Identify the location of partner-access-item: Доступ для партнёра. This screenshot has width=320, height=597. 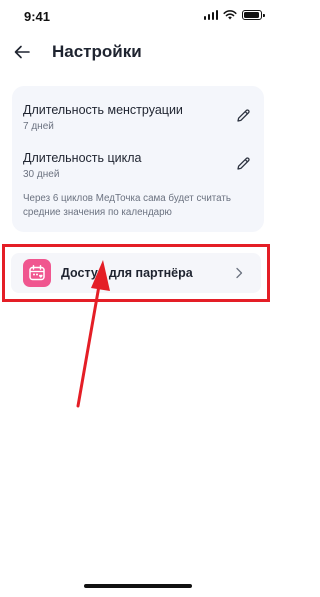
(136, 273).